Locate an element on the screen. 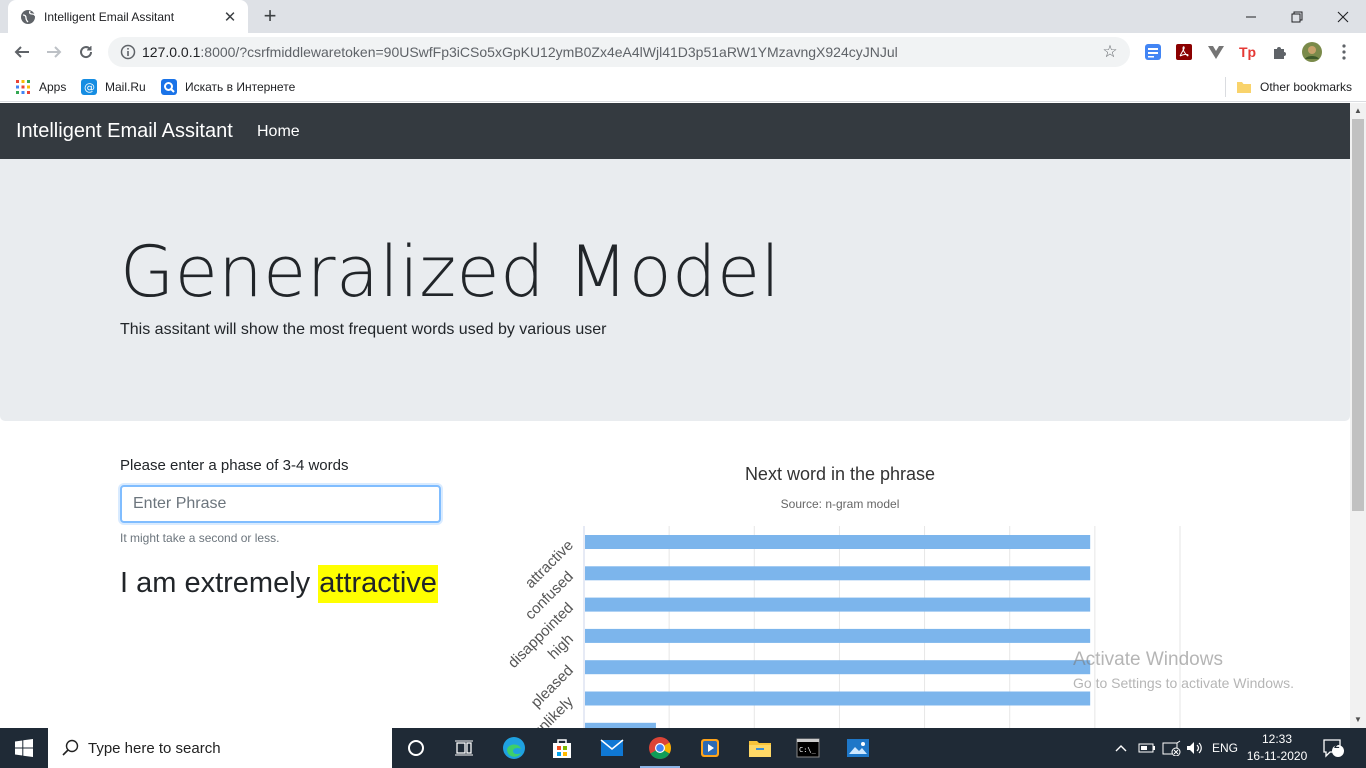 Image resolution: width=1366 pixels, height=768 pixels. browser-tab: Intelligent Email Assitant ✕ is located at coordinates (128, 16).